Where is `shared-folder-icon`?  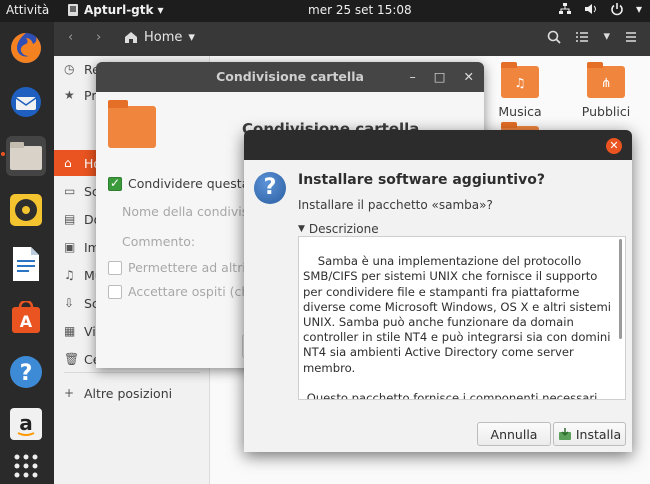 shared-folder-icon is located at coordinates (132, 124).